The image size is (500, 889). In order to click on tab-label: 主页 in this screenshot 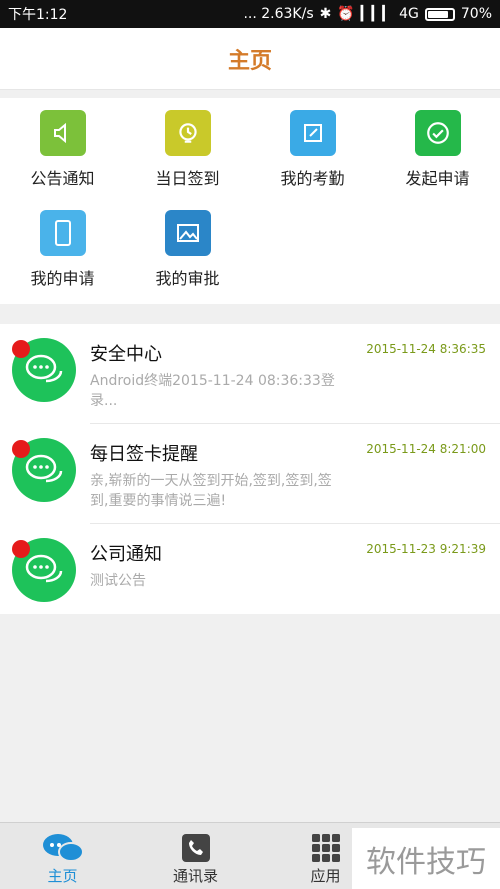, I will do `click(62, 876)`.